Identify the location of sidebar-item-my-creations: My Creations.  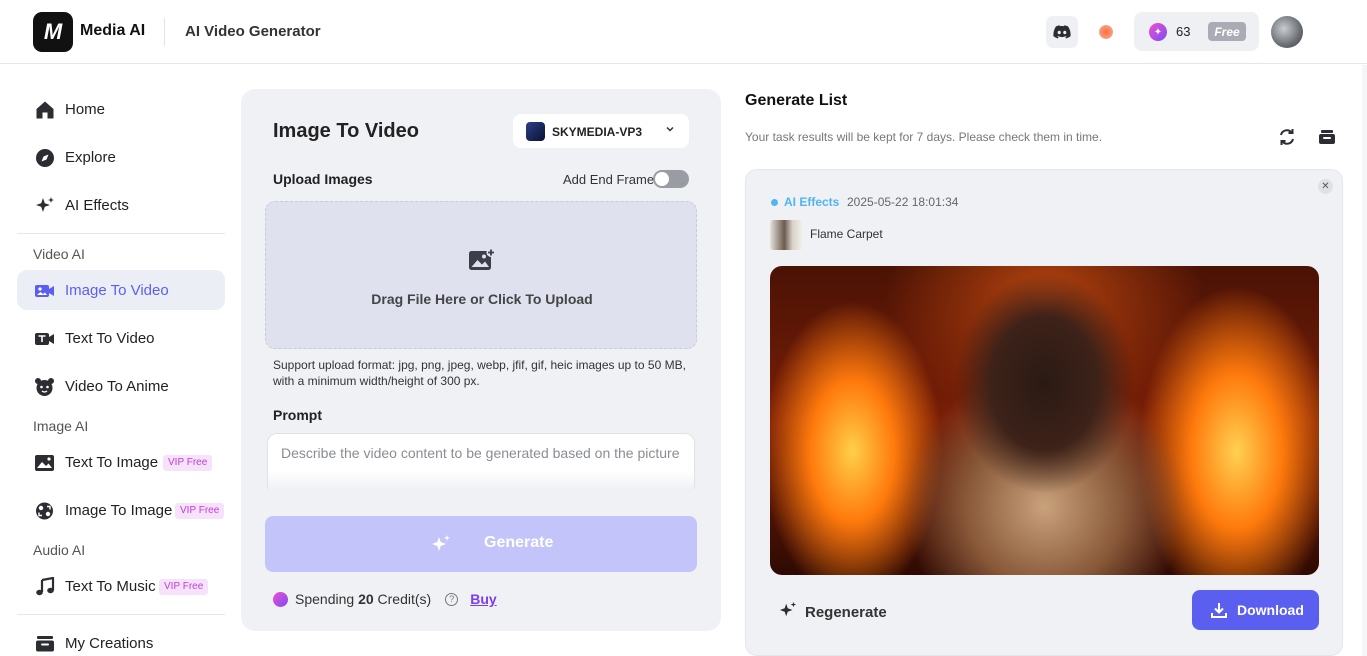
(121, 639).